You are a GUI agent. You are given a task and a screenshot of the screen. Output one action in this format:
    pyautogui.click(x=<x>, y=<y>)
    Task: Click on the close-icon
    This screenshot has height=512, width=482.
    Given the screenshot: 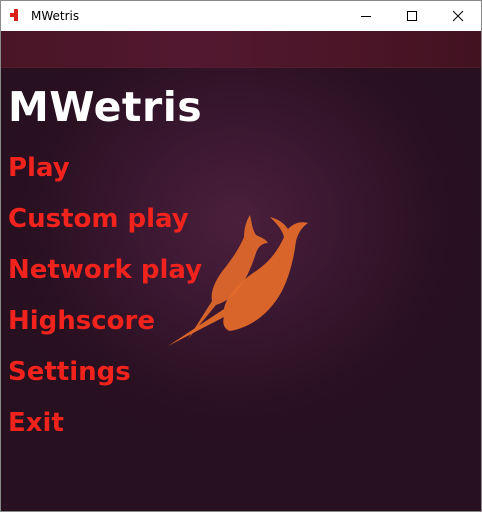 What is the action you would take?
    pyautogui.click(x=458, y=16)
    